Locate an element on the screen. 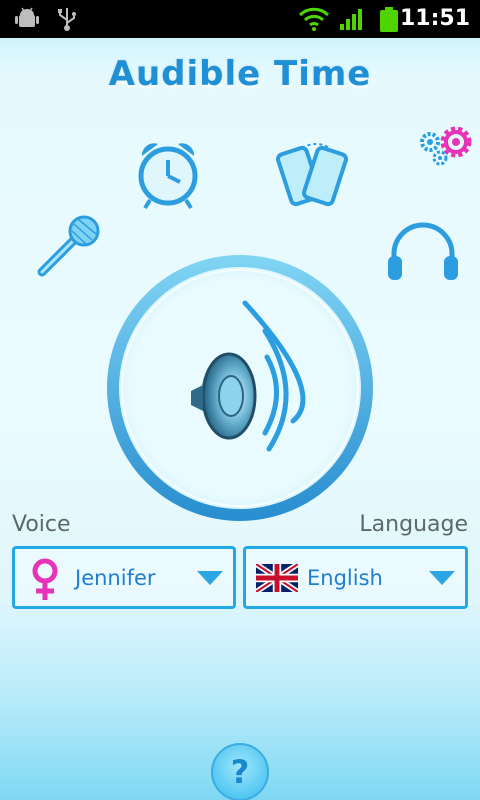  help-icon: ? is located at coordinates (240, 772).